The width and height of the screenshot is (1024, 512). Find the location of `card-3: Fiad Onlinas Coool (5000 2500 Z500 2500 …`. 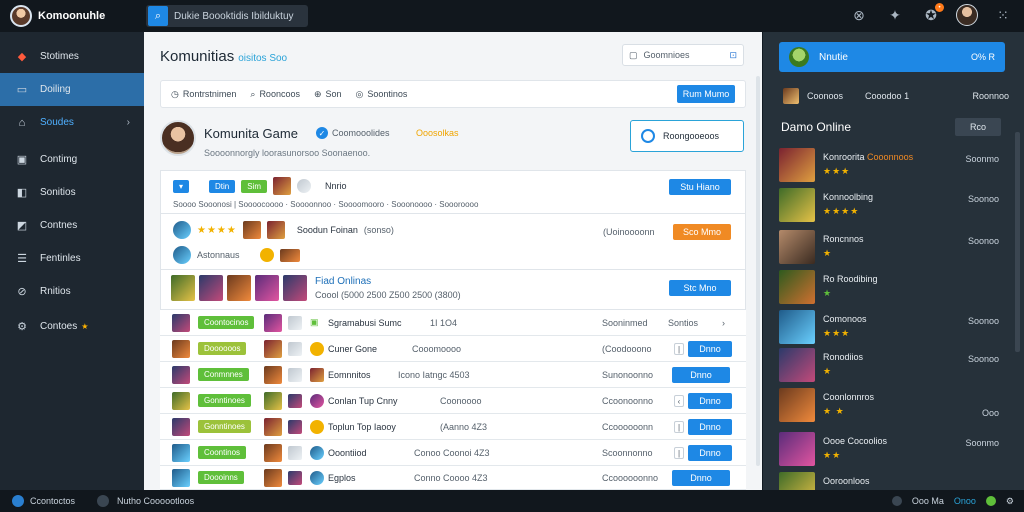

card-3: Fiad Onlinas Coool (5000 2500 Z500 2500 … is located at coordinates (453, 290).